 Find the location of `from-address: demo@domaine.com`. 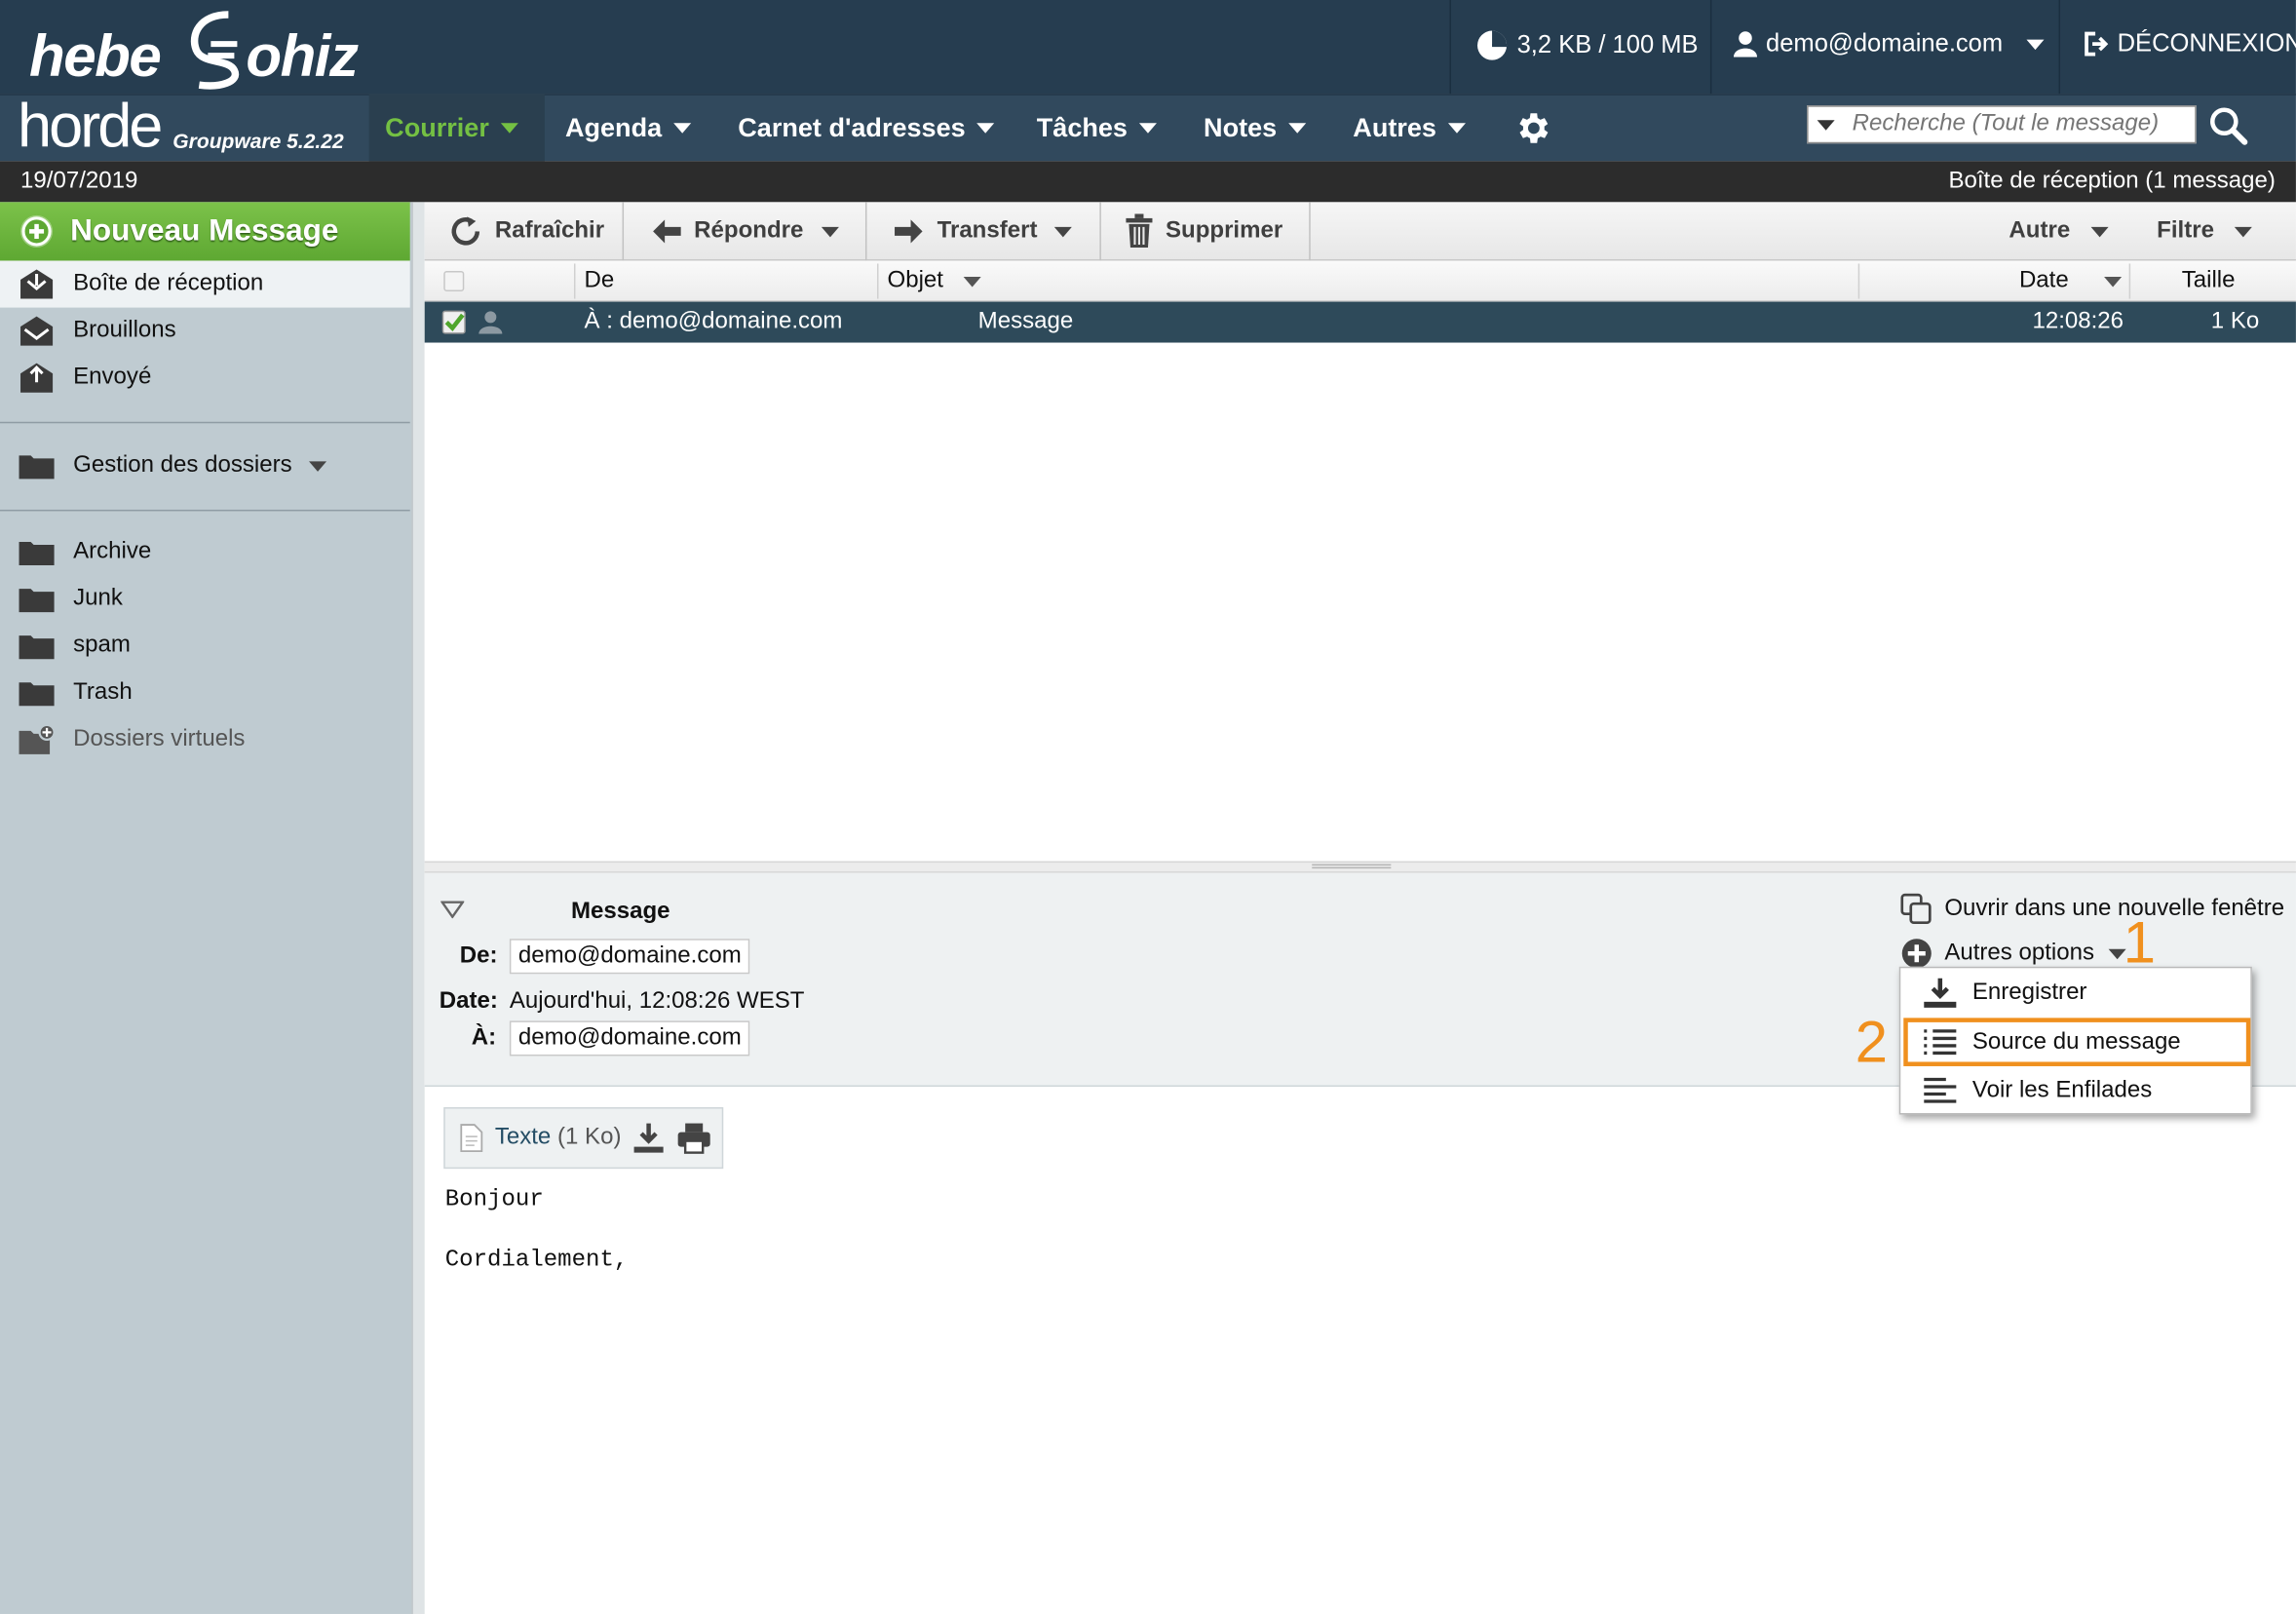

from-address: demo@domaine.com is located at coordinates (629, 957).